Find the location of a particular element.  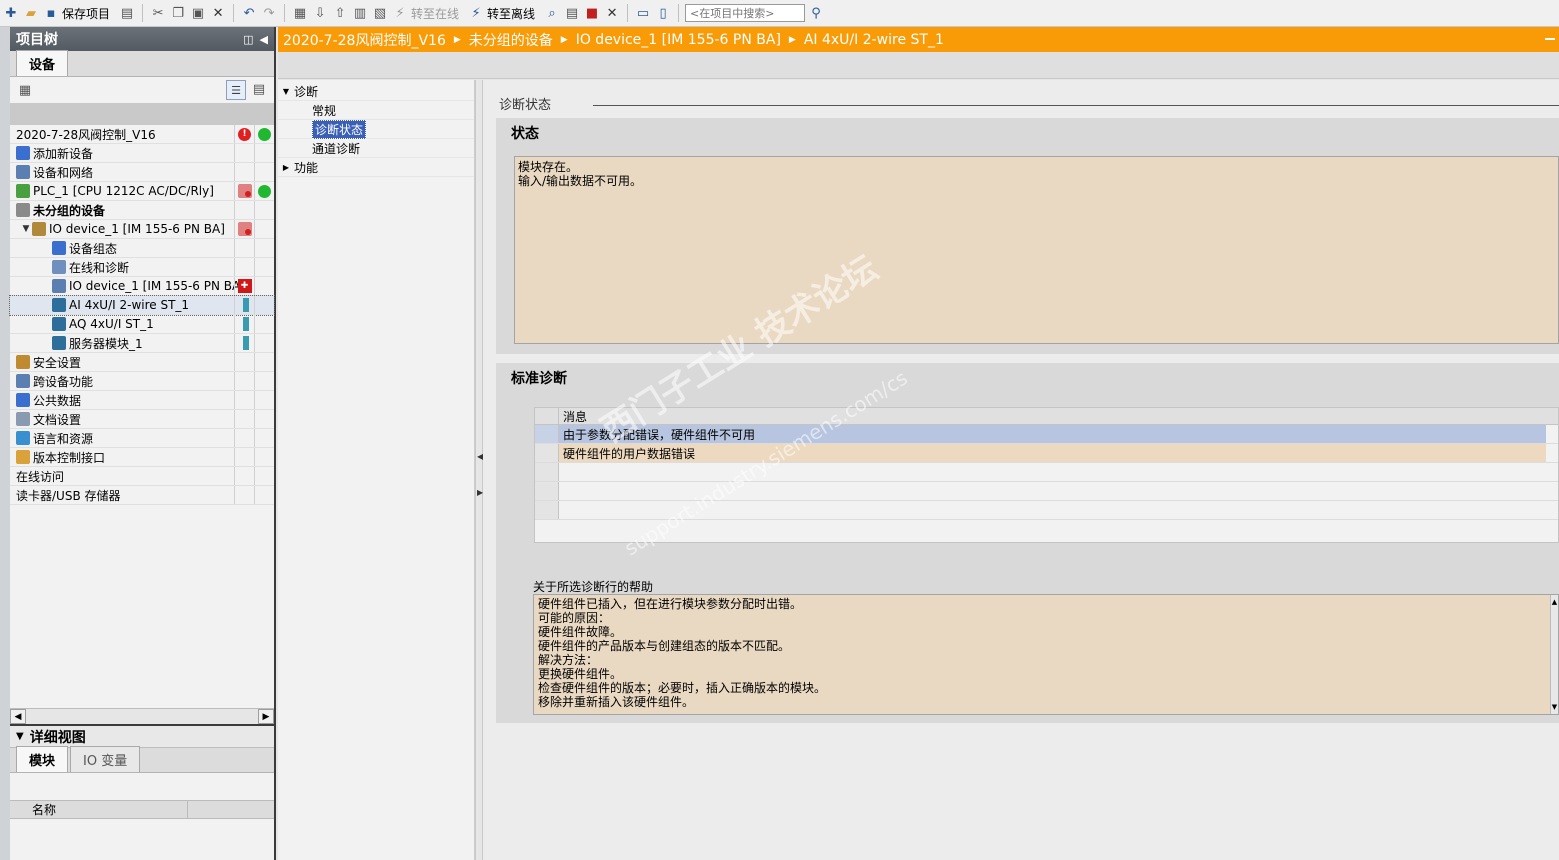

copy-icon: ❐ is located at coordinates (178, 13).